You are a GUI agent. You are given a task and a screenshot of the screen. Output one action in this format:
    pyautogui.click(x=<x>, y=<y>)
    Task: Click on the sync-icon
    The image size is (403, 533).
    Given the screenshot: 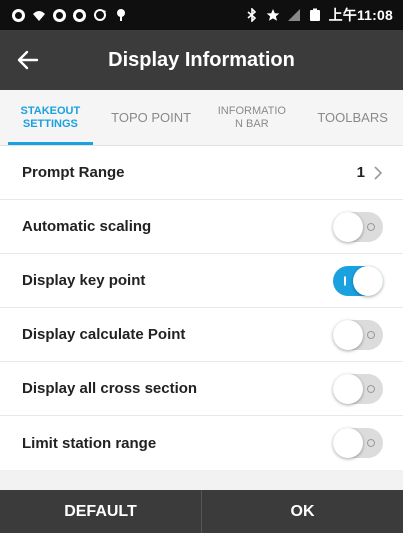 What is the action you would take?
    pyautogui.click(x=100, y=15)
    